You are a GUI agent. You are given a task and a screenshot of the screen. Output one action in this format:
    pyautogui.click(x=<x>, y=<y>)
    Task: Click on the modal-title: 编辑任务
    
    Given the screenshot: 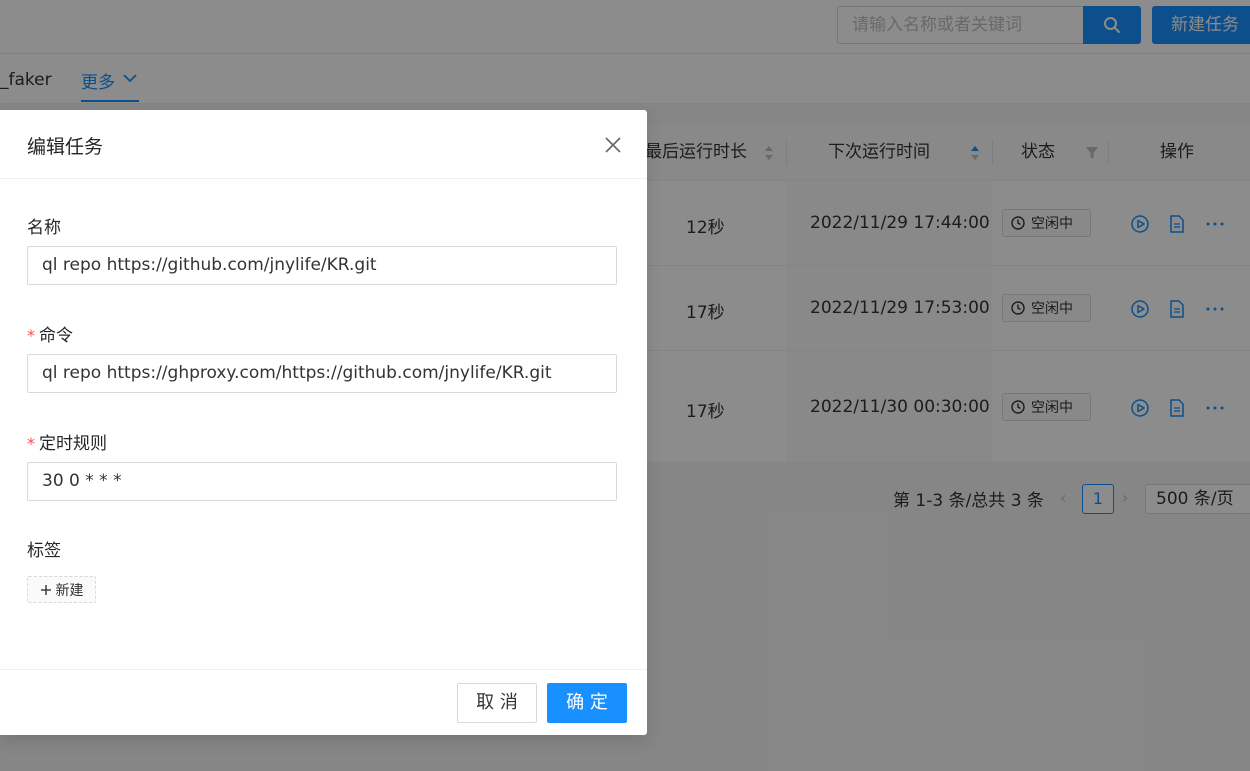 What is the action you would take?
    pyautogui.click(x=65, y=147)
    